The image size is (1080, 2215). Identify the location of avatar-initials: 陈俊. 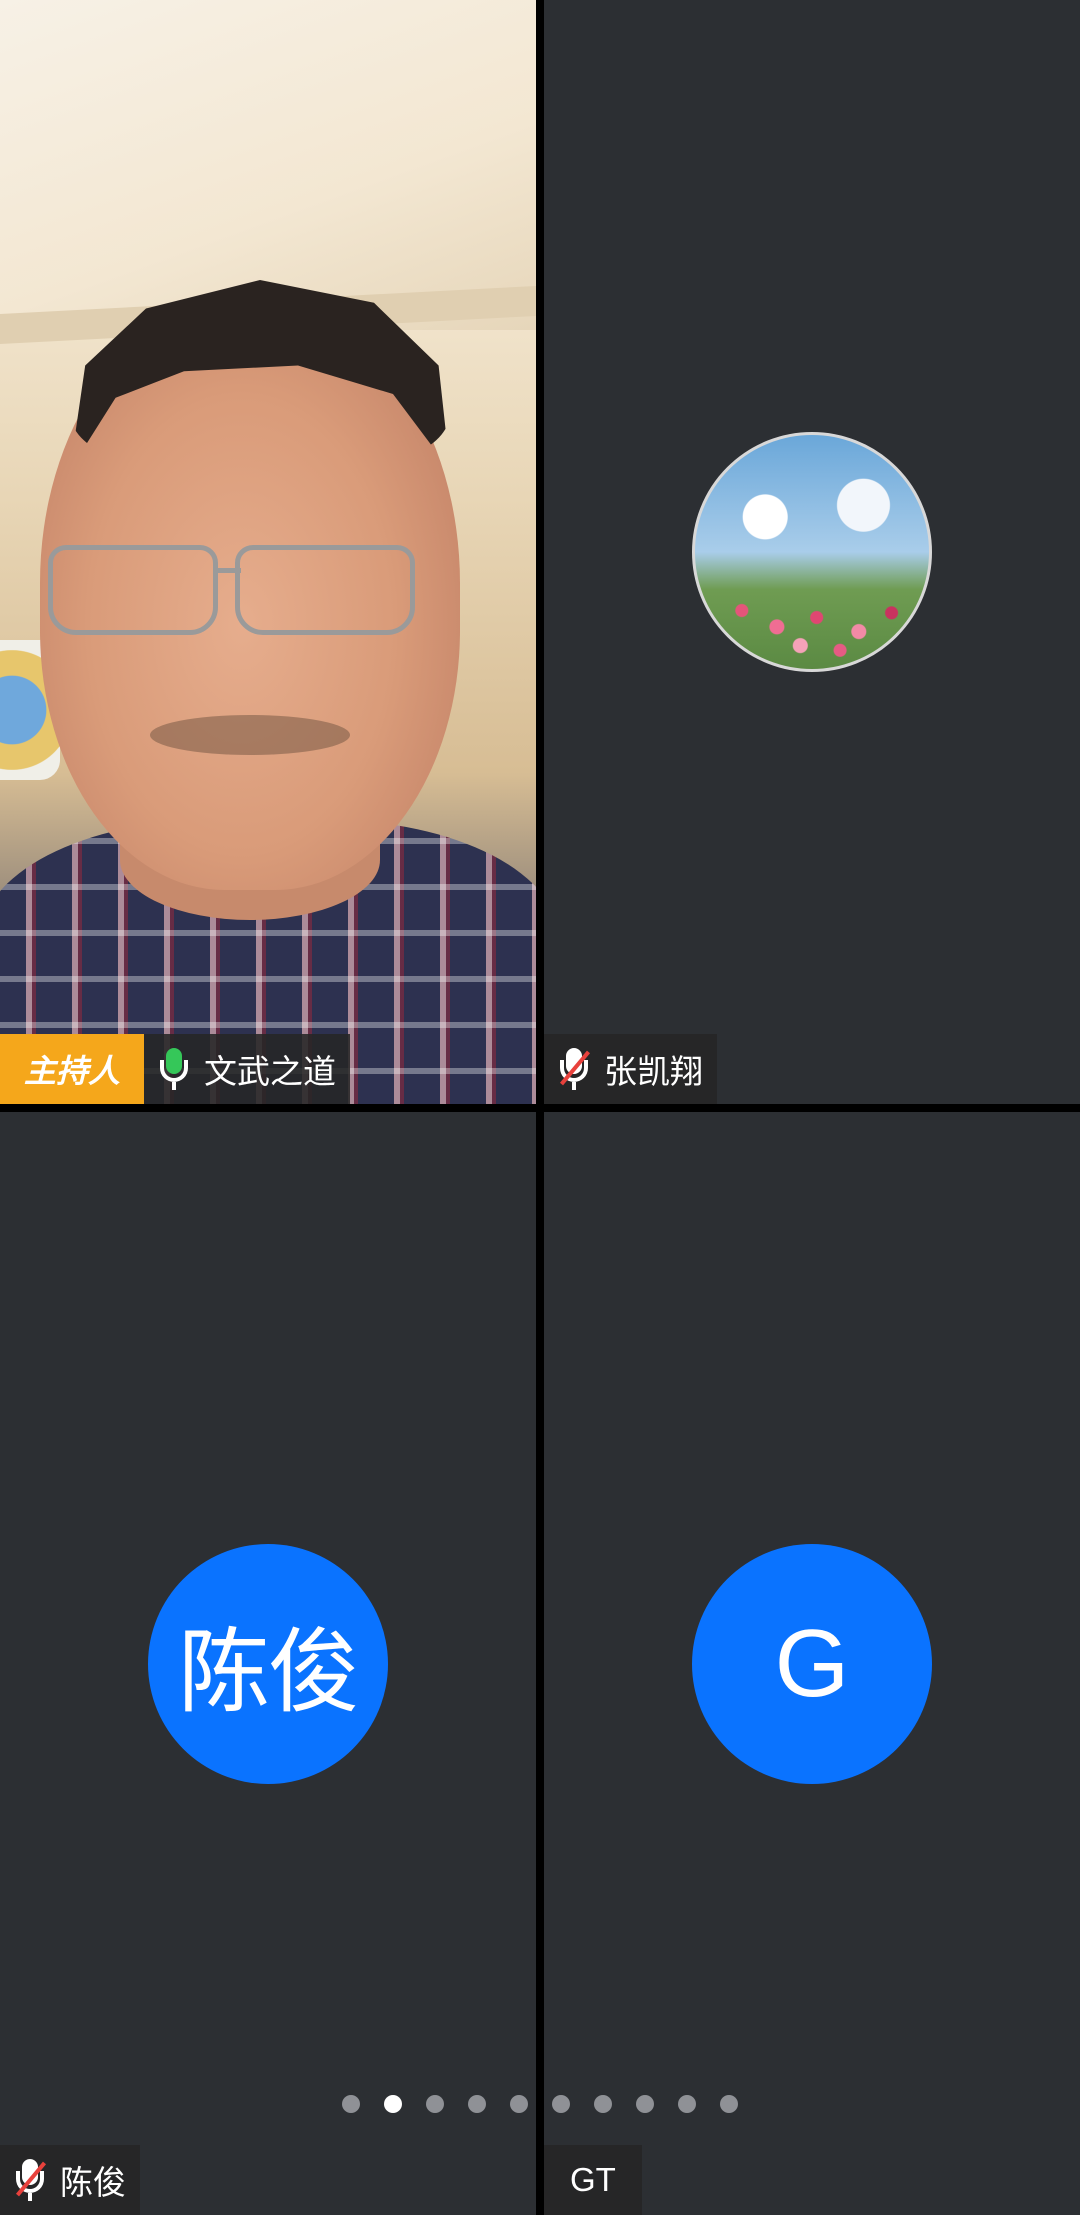
(268, 1672).